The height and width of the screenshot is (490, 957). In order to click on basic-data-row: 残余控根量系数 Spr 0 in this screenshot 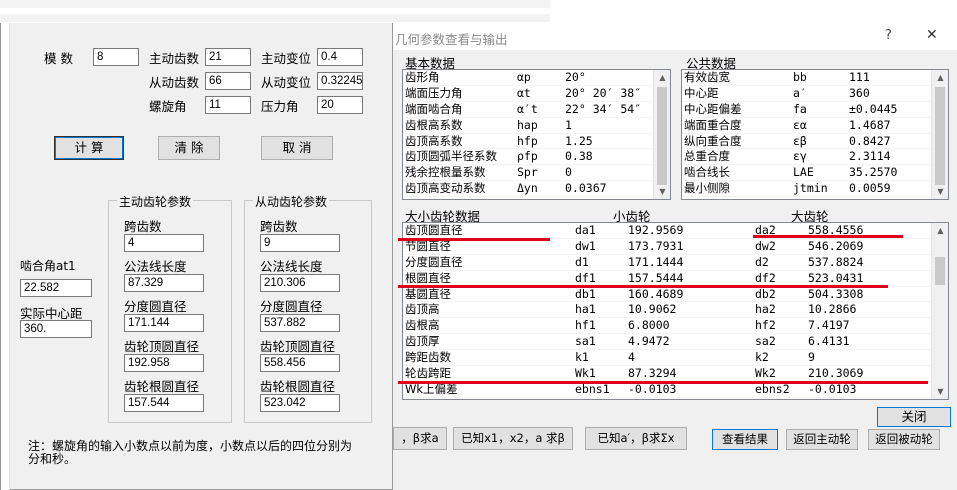, I will do `click(536, 173)`.